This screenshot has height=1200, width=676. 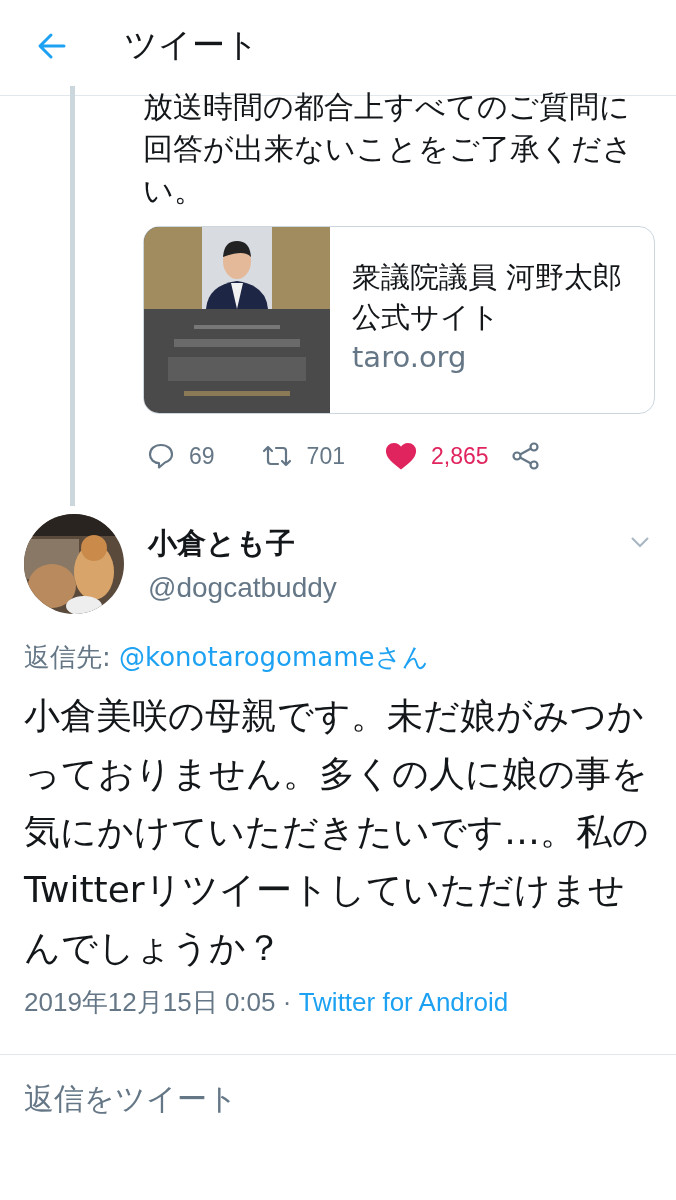 What do you see at coordinates (202, 456) in the screenshot?
I see `reply-count: 69` at bounding box center [202, 456].